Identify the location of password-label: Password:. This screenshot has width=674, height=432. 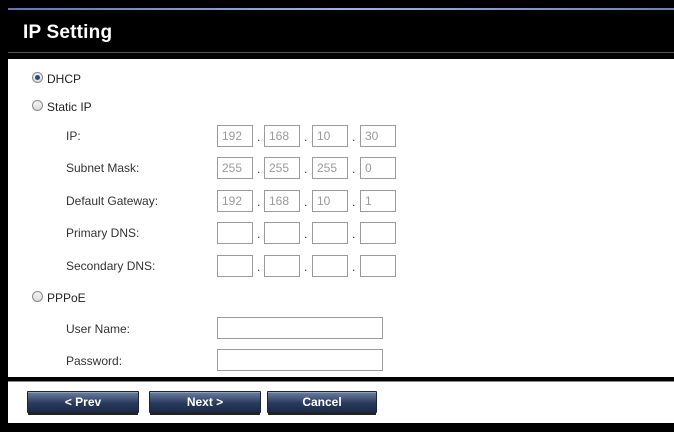
(94, 361).